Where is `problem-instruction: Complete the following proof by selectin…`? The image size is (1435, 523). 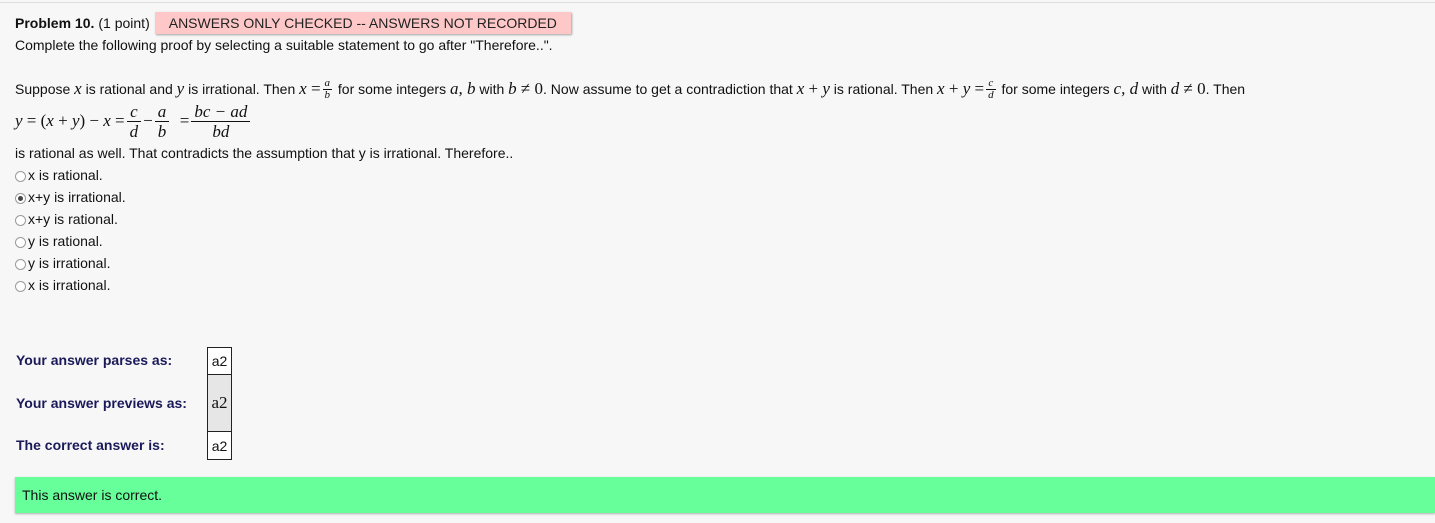 problem-instruction: Complete the following proof by selectin… is located at coordinates (284, 45).